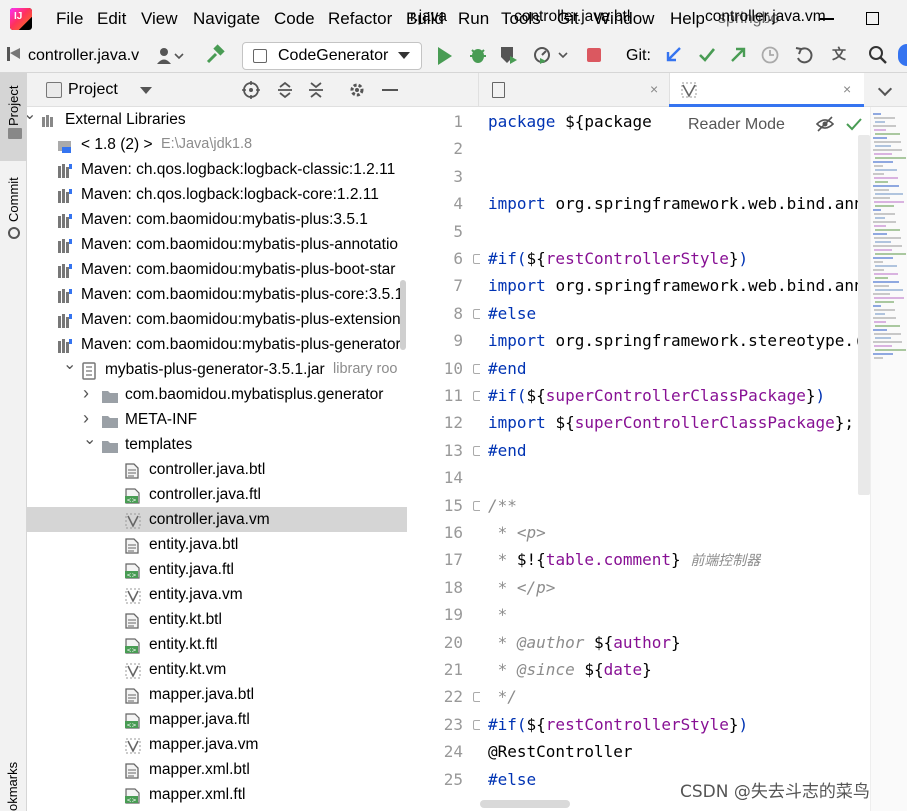  Describe the element at coordinates (671, 422) in the screenshot. I see `code-line: import ${superControllerClassPackage};` at that location.